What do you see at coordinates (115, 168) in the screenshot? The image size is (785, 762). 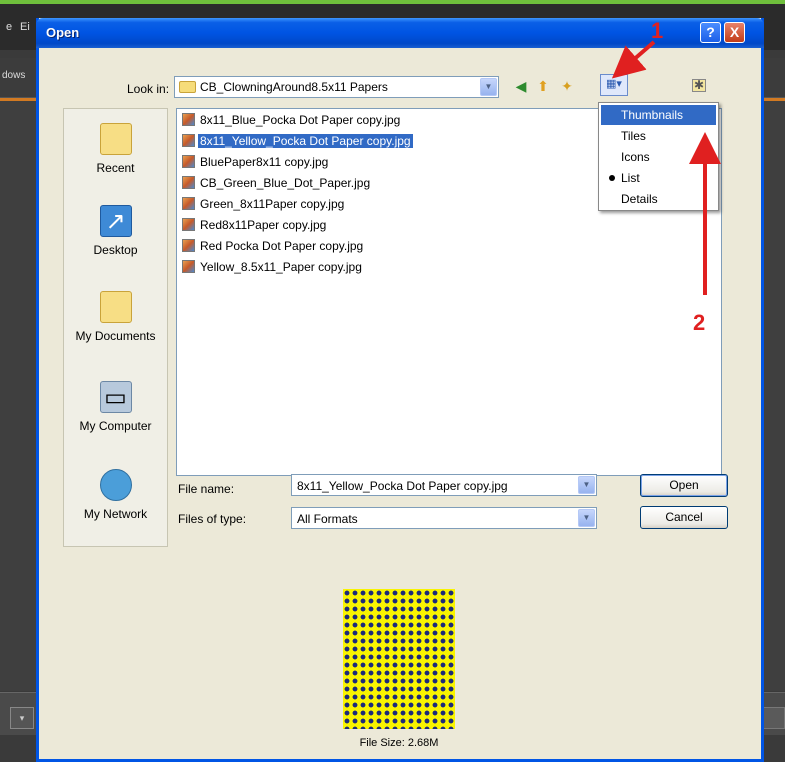 I see `place-label: Recent` at bounding box center [115, 168].